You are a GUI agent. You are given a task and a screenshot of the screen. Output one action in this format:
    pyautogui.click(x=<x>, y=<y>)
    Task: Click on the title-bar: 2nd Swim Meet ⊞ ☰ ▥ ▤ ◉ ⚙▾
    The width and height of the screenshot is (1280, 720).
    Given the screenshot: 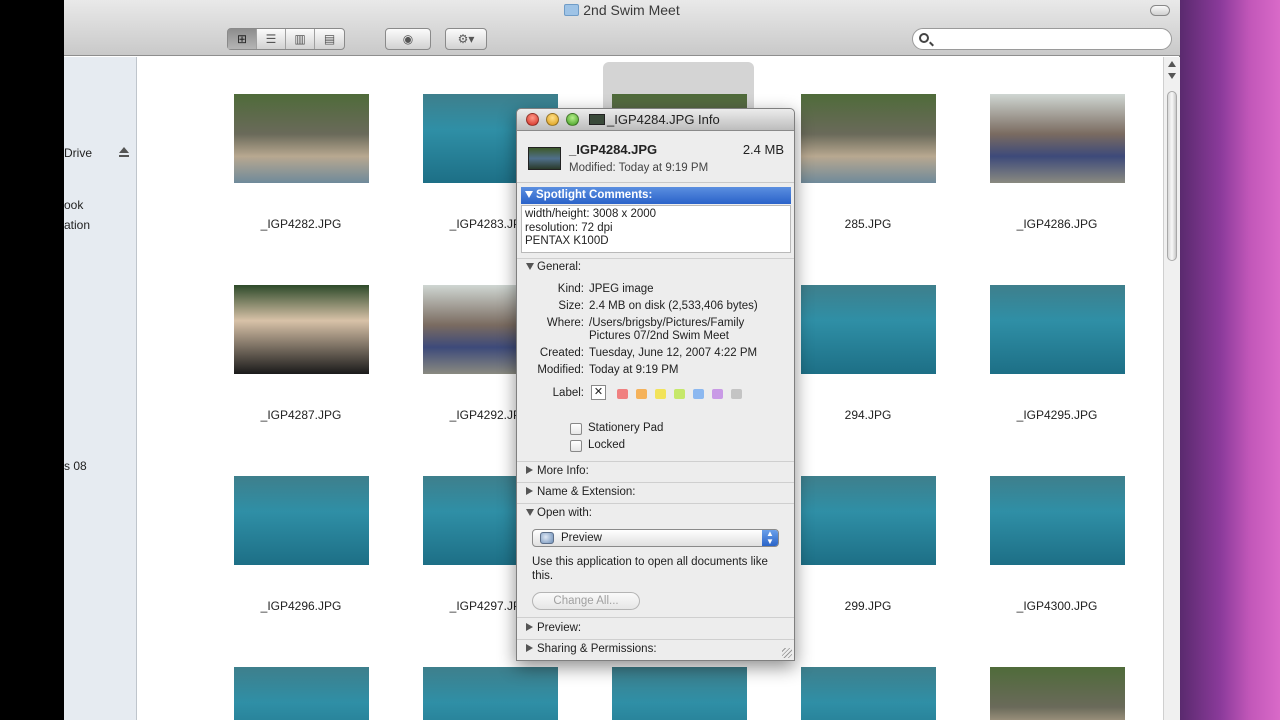 What is the action you would take?
    pyautogui.click(x=622, y=28)
    